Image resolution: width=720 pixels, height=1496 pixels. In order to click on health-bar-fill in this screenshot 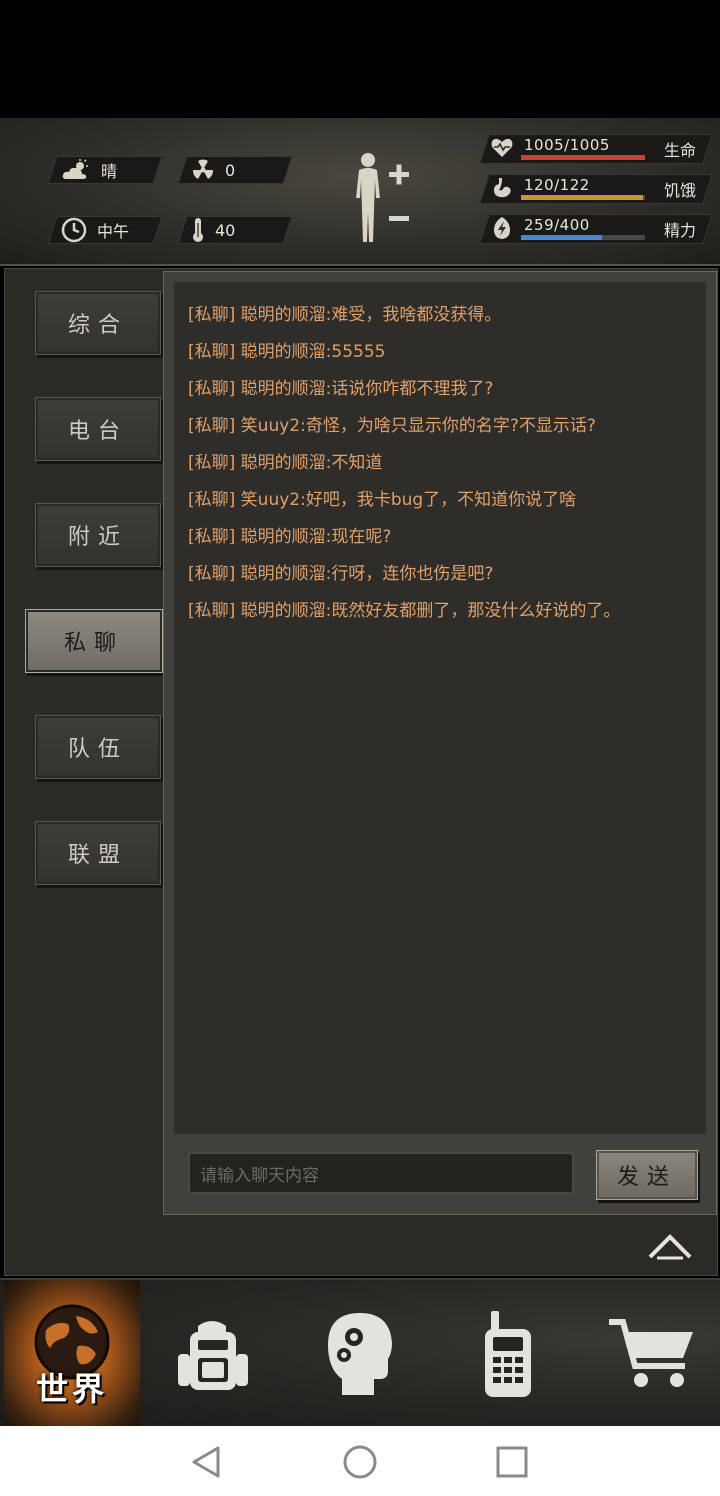, I will do `click(583, 157)`.